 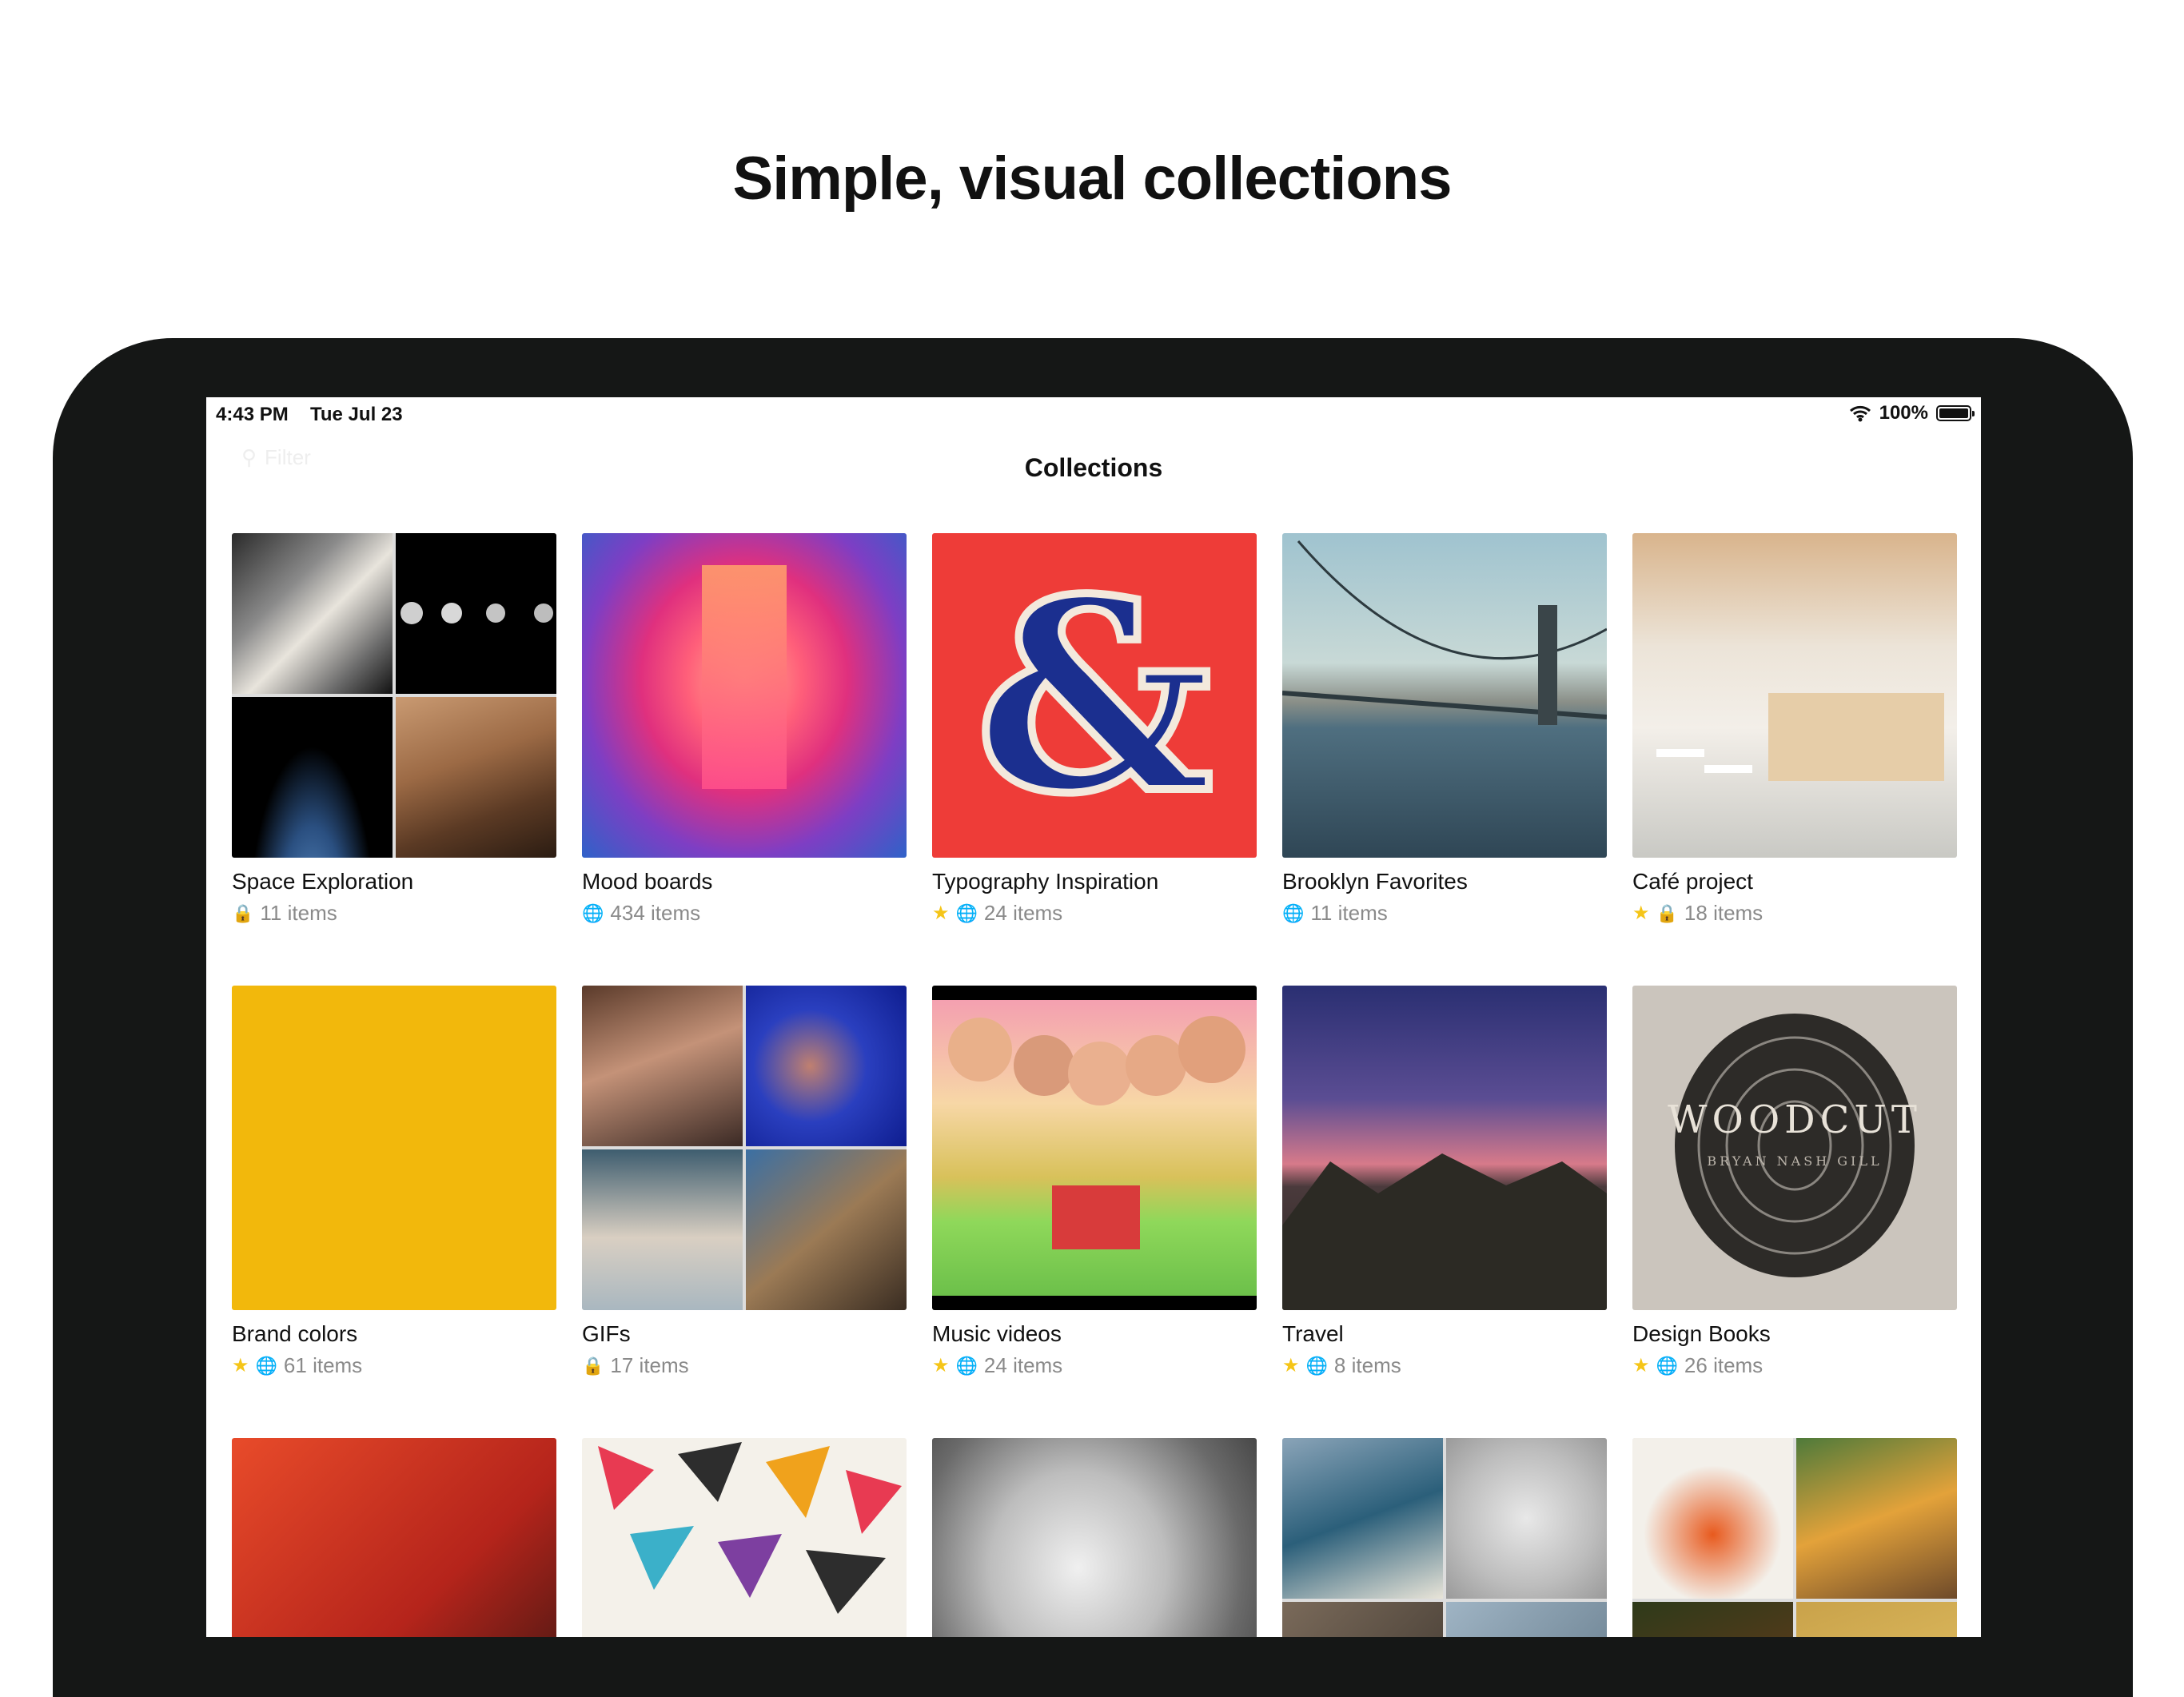 I want to click on collection-title: Space Exploration, so click(x=323, y=881).